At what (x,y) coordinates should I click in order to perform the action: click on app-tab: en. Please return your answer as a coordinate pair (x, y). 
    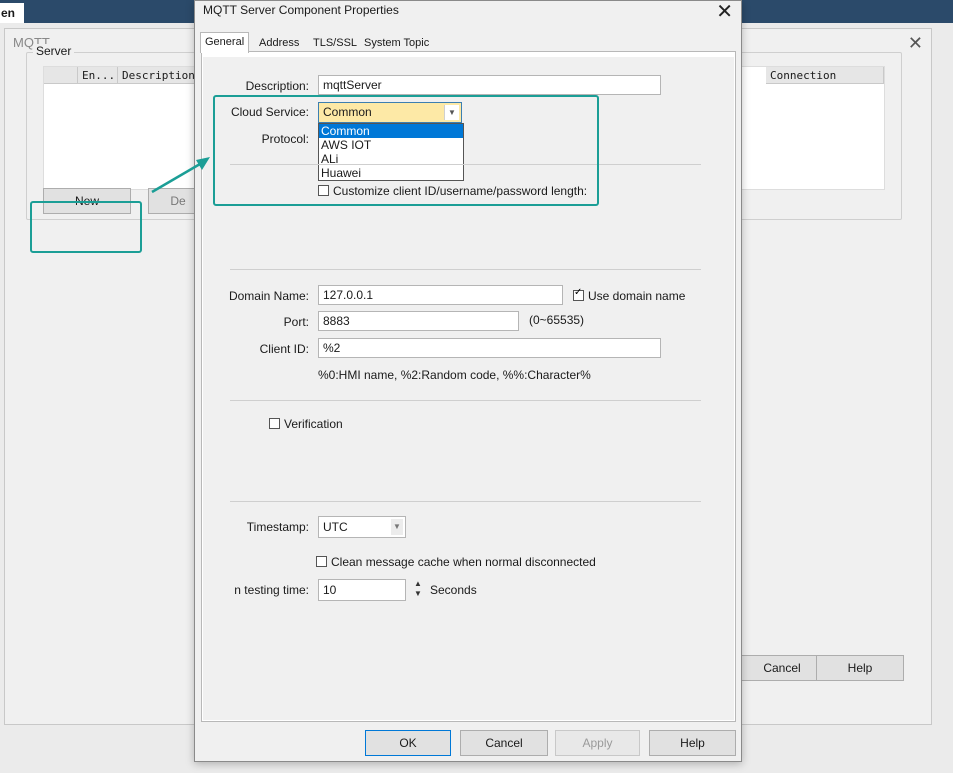
    Looking at the image, I should click on (12, 13).